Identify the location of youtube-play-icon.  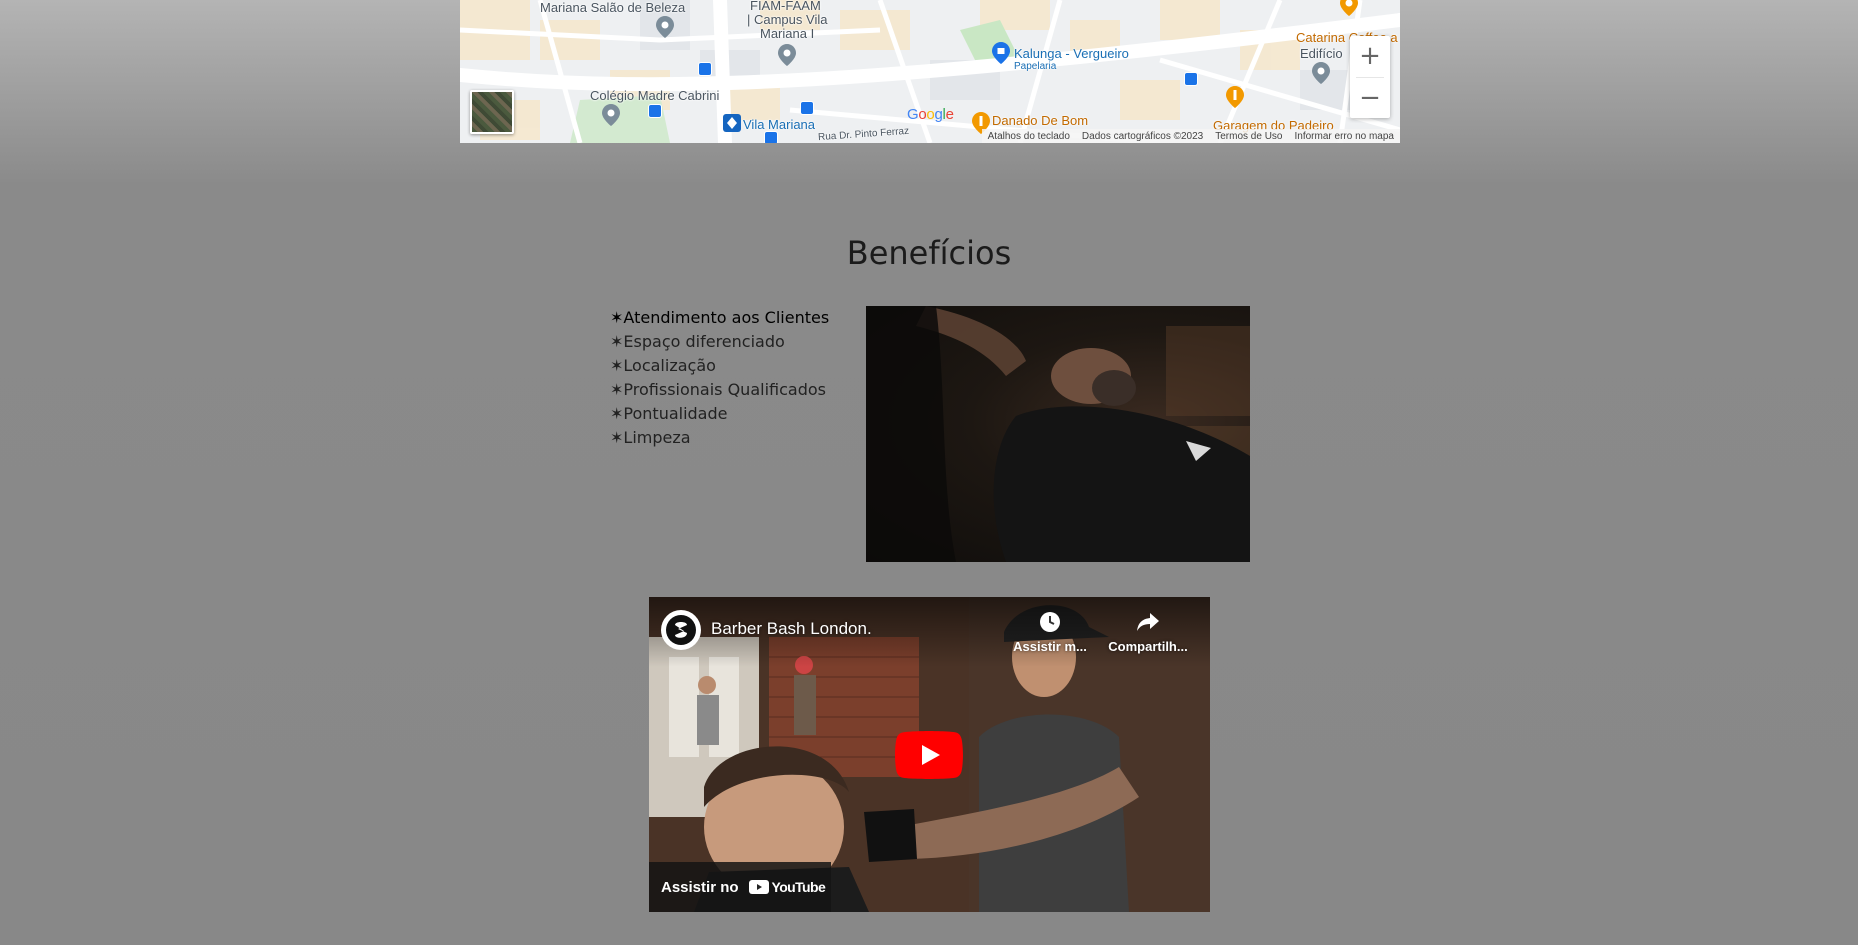
(758, 887).